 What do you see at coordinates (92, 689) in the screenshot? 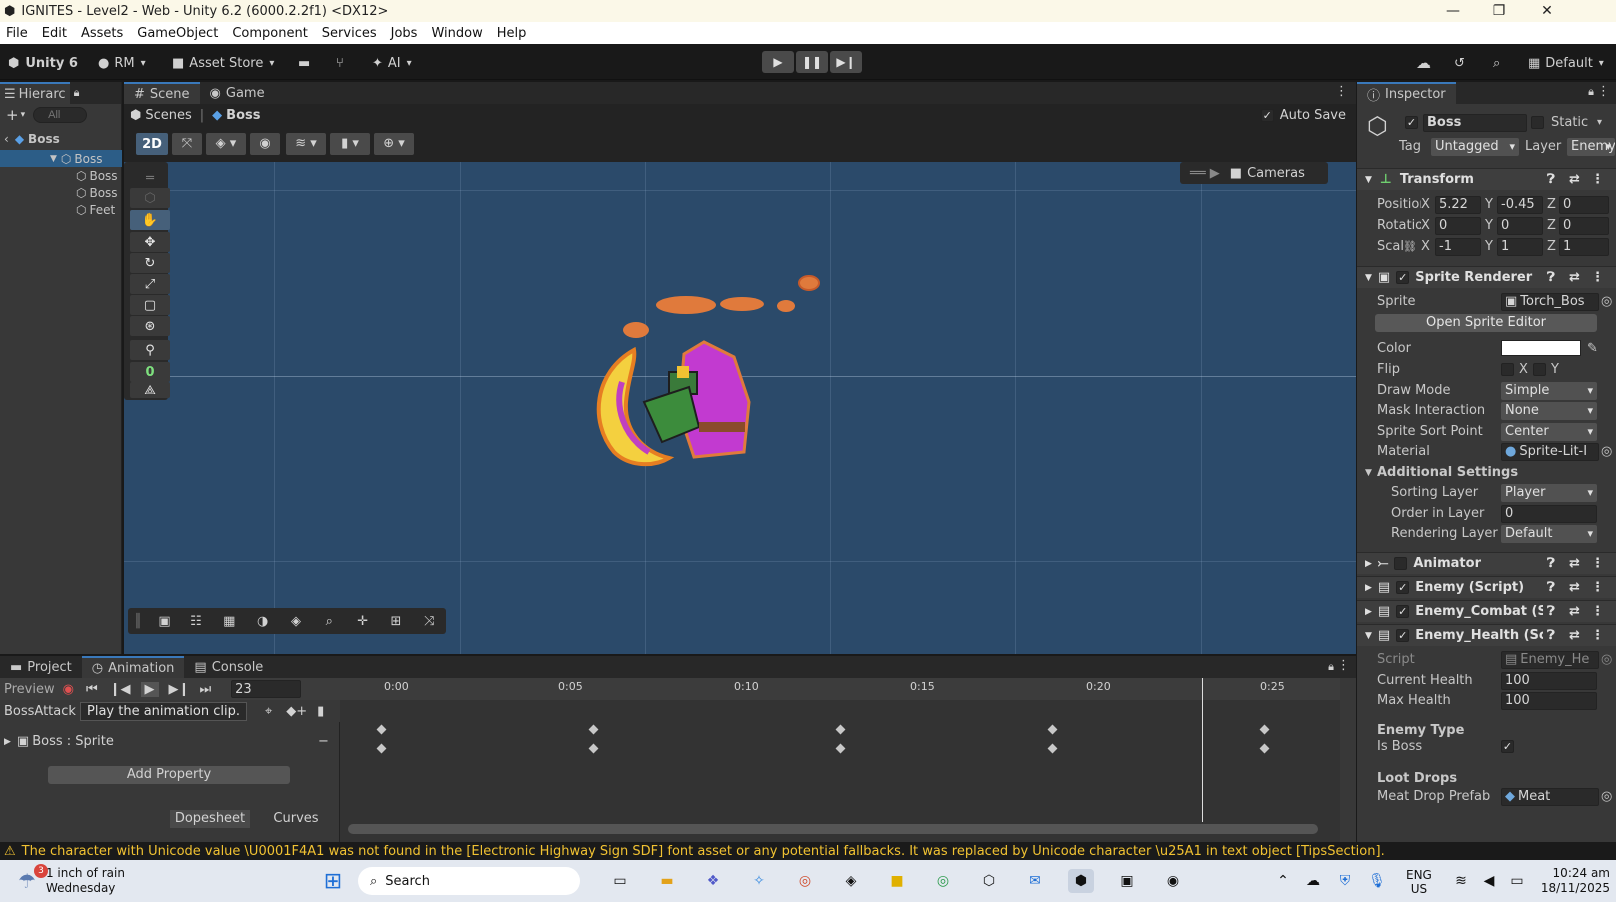
I see `first-frame-icon: ⏮` at bounding box center [92, 689].